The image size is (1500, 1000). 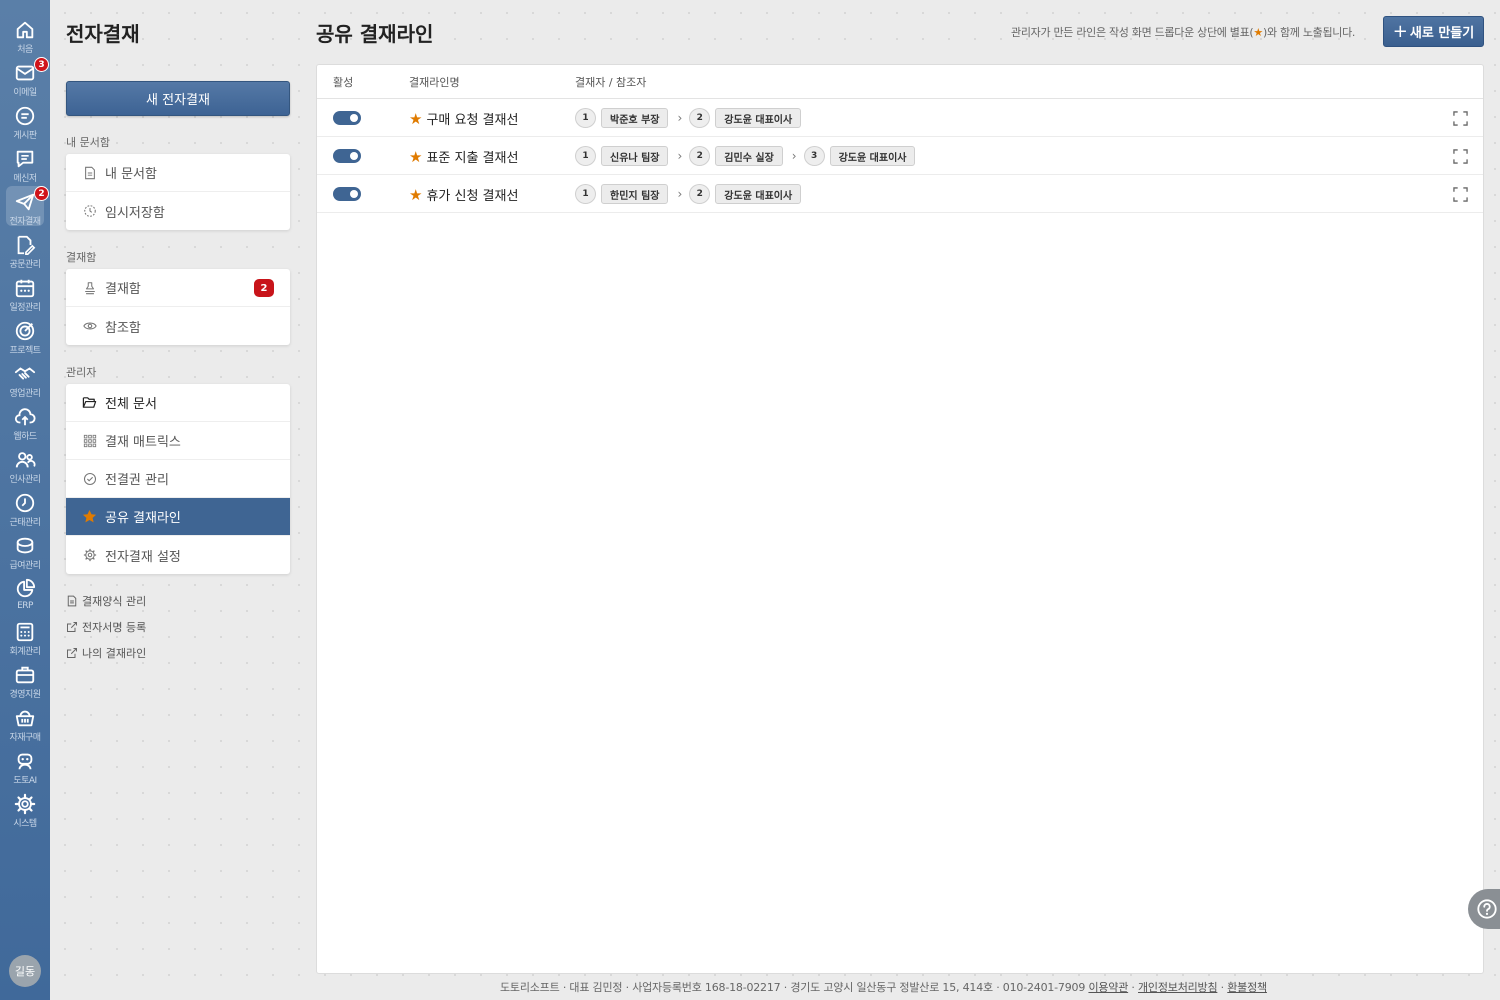 What do you see at coordinates (25, 632) in the screenshot?
I see `calculator-icon` at bounding box center [25, 632].